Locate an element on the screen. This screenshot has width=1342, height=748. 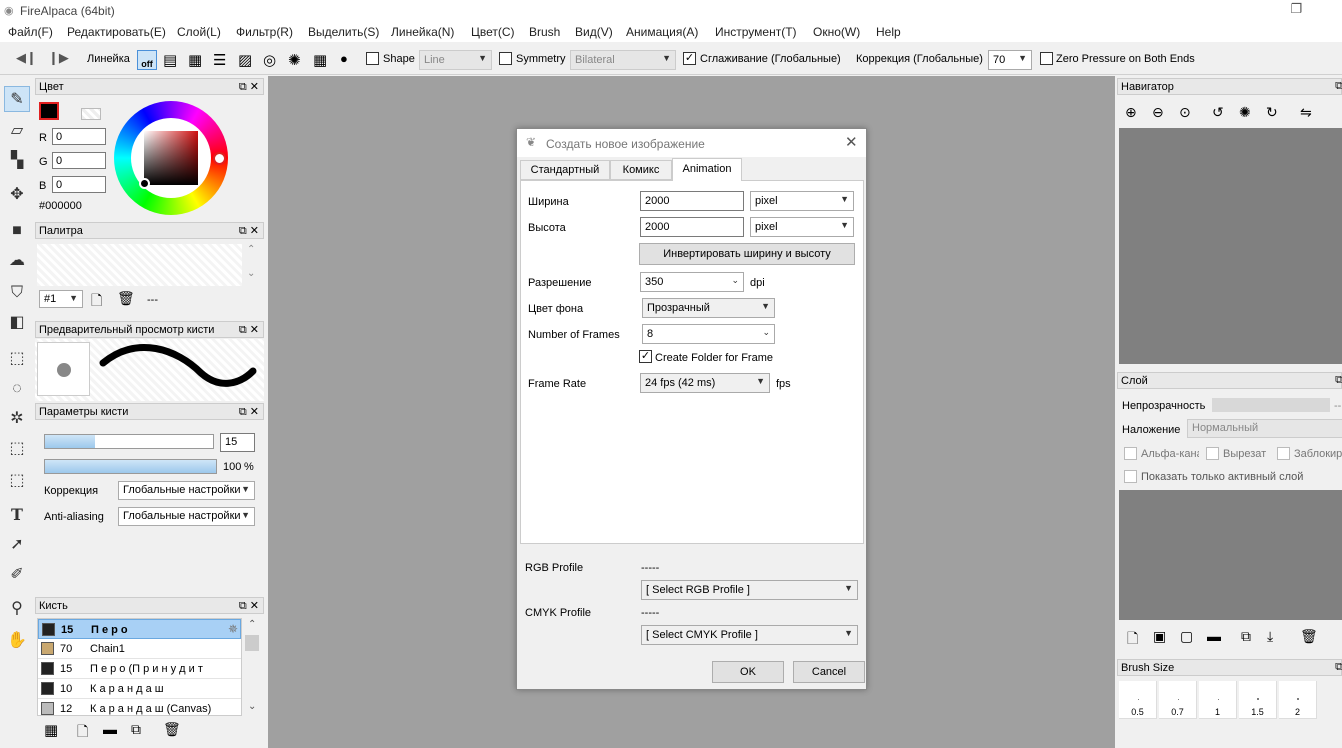
ruler-table-icon: ▦ is located at coordinates (320, 60).